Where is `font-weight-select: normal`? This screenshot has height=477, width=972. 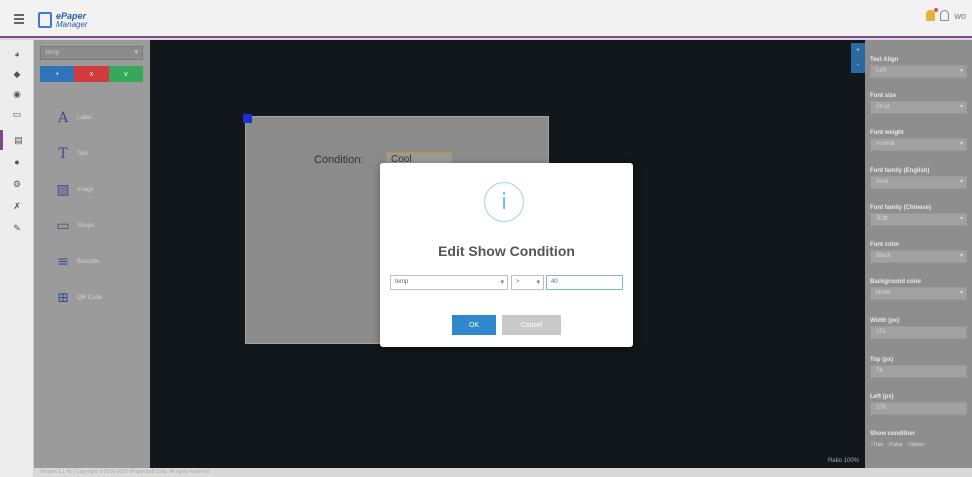 font-weight-select: normal is located at coordinates (918, 144).